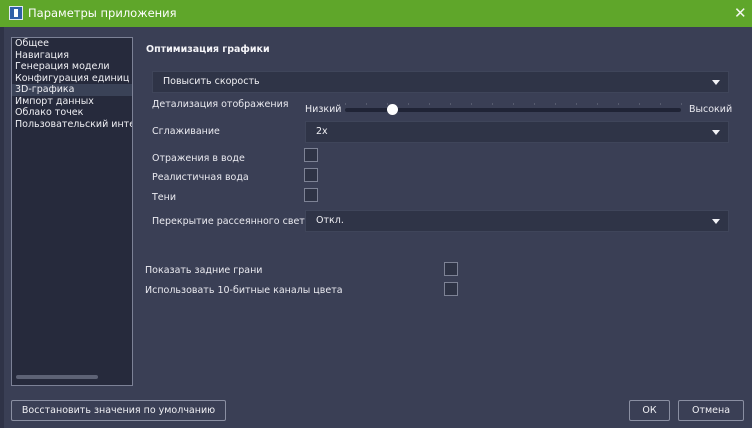 The width and height of the screenshot is (752, 428). What do you see at coordinates (451, 269) in the screenshot?
I see `backfaces-checkbox` at bounding box center [451, 269].